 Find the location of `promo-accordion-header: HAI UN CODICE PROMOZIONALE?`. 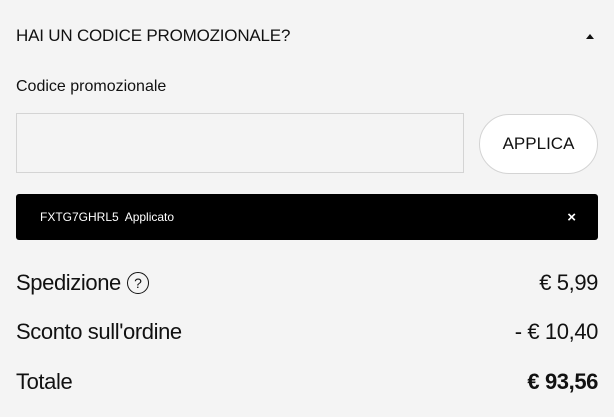

promo-accordion-header: HAI UN CODICE PROMOZIONALE? is located at coordinates (307, 36).